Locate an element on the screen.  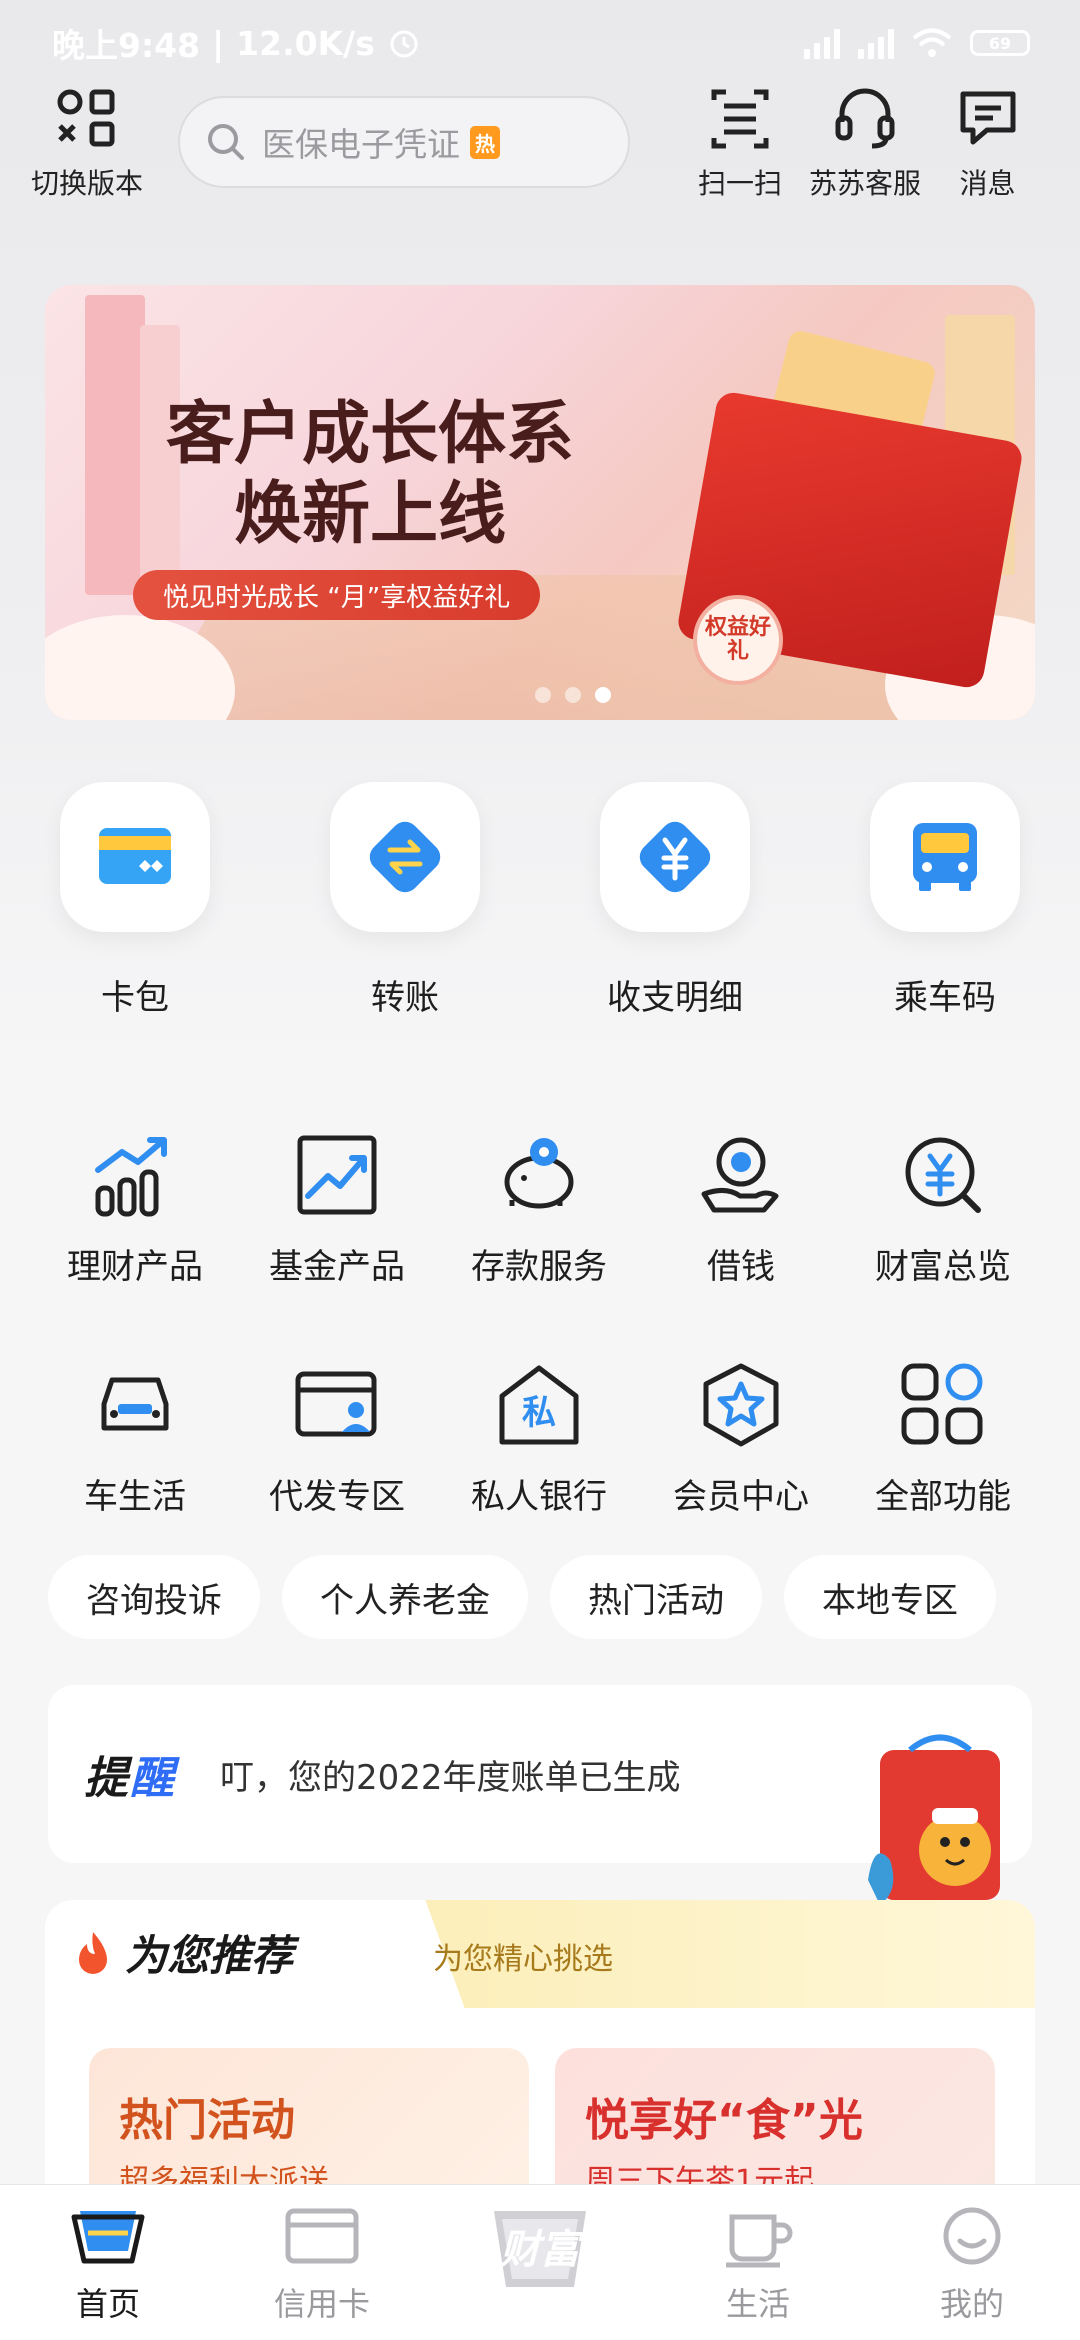
quick-card-wallet: 卡包 is located at coordinates (135, 900).